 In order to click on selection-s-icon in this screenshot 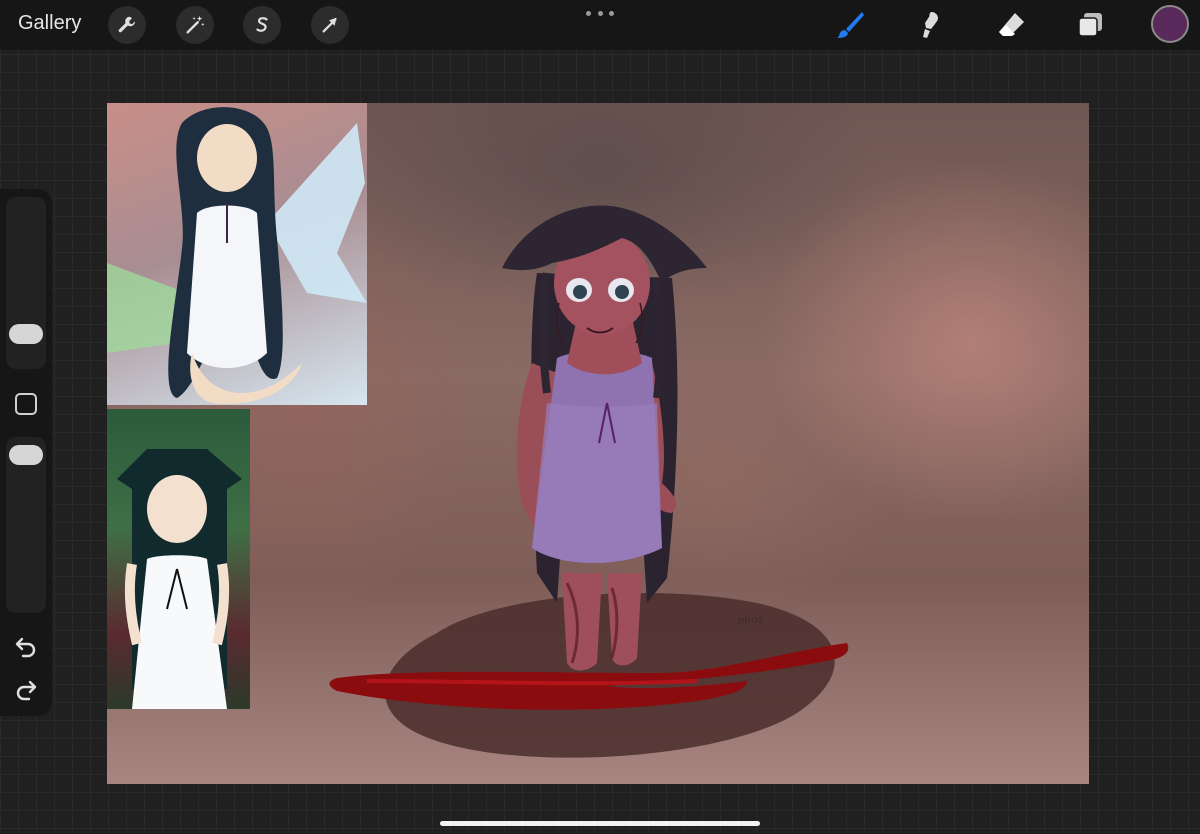, I will do `click(262, 24)`.